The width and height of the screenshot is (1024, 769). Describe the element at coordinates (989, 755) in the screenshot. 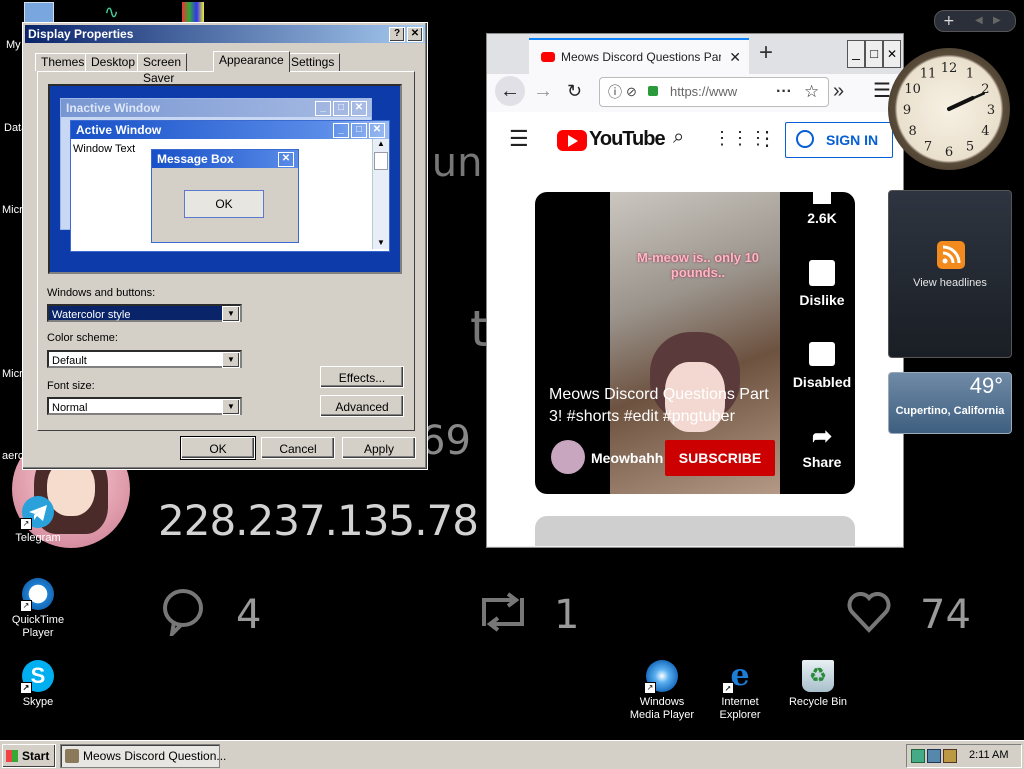

I see `tray-clock: 2:11 AM` at that location.